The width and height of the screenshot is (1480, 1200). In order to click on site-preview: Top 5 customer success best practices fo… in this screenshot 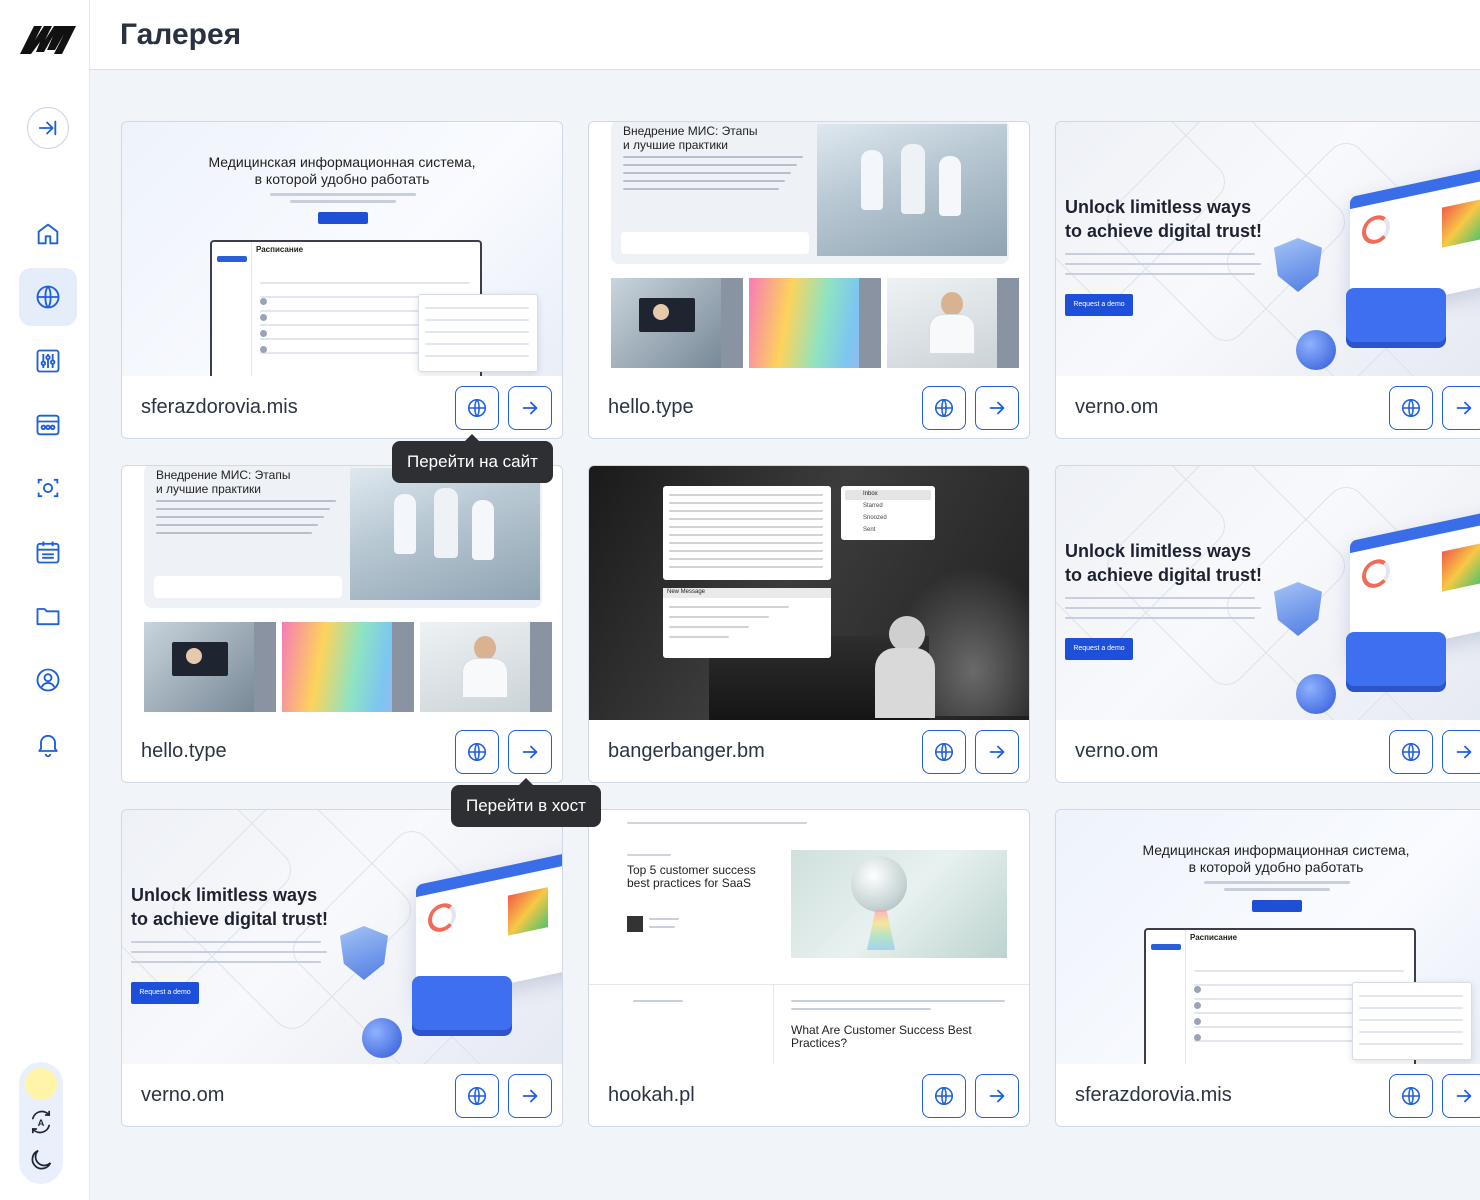, I will do `click(809, 937)`.